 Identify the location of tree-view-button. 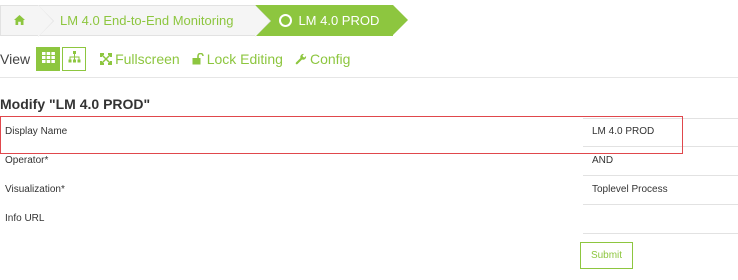
(74, 59).